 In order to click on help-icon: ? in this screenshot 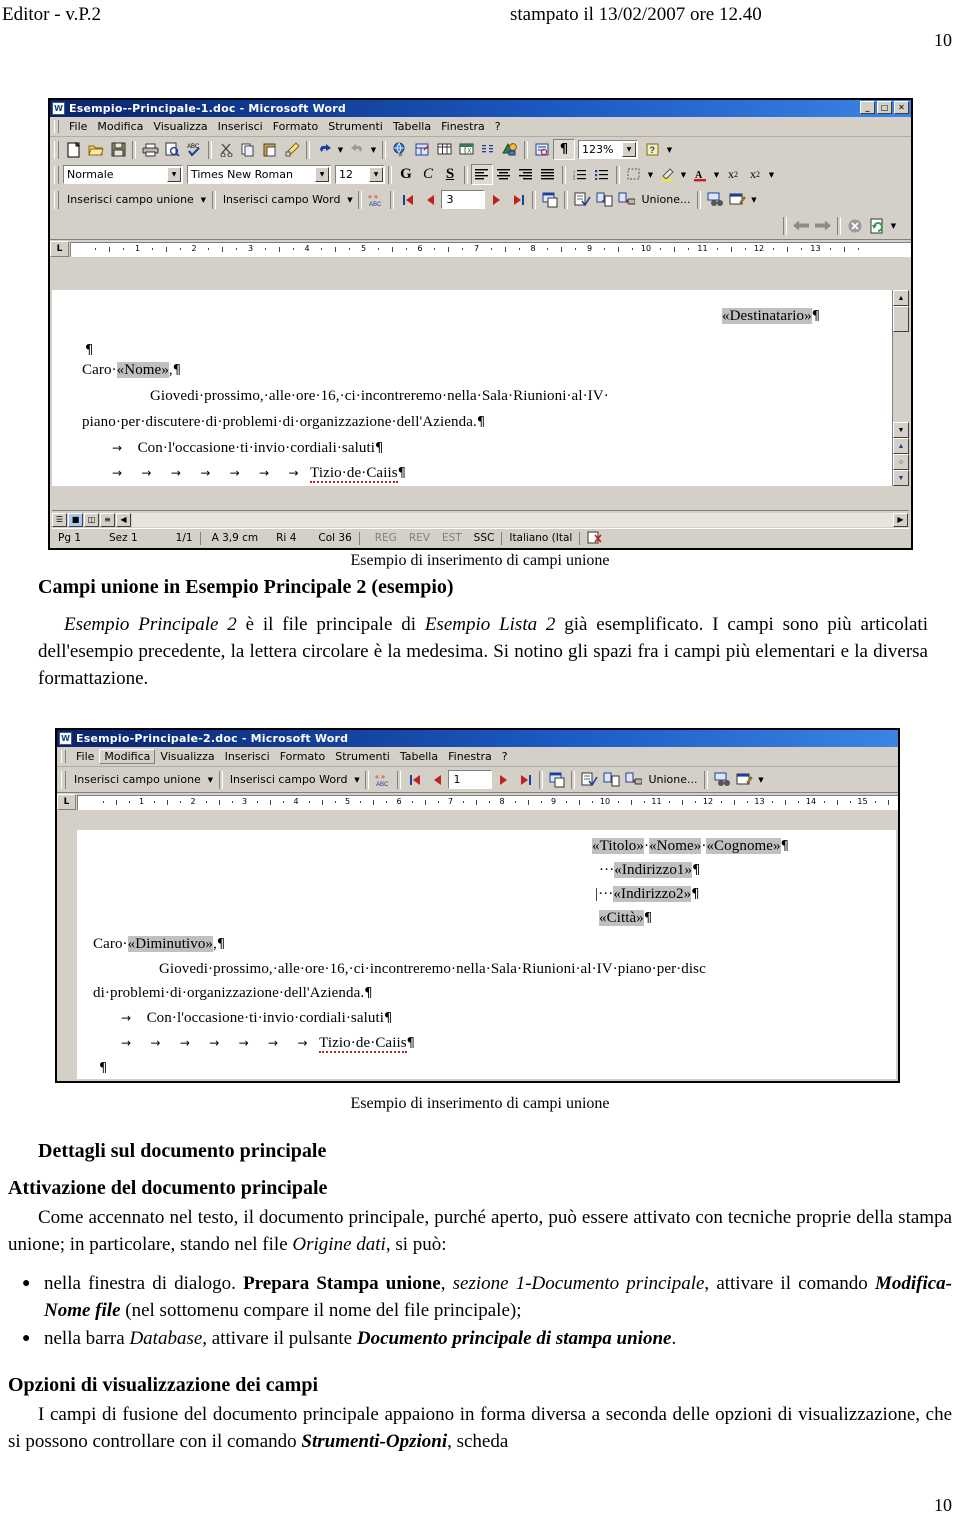, I will do `click(653, 149)`.